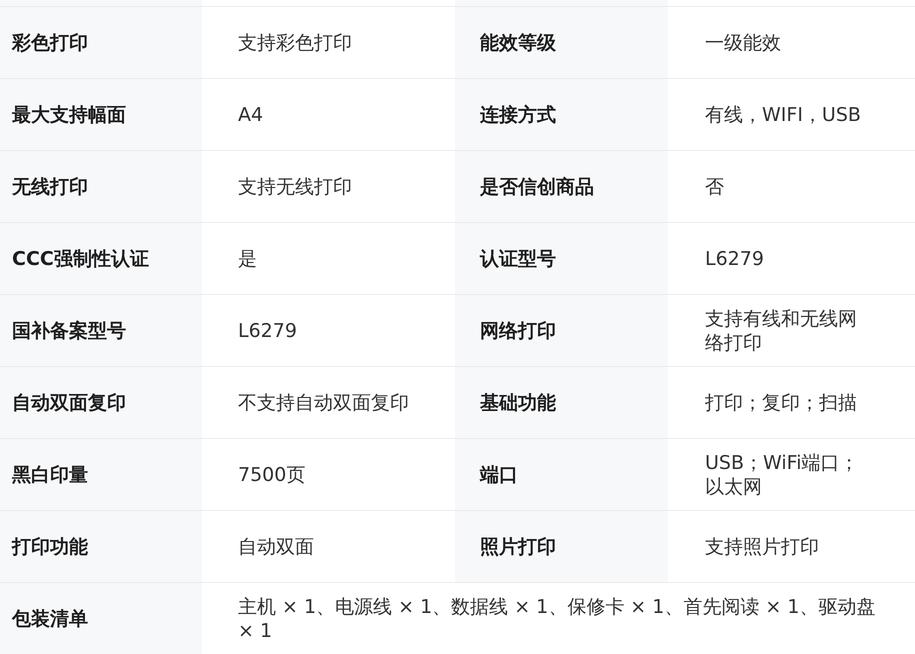  Describe the element at coordinates (558, 618) in the screenshot. I see `spec-value: 主机 × 1、电源线 × 1、数据线 × 1、保修卡 × 1、首先阅读 × 1、驱动盘 × 1` at that location.